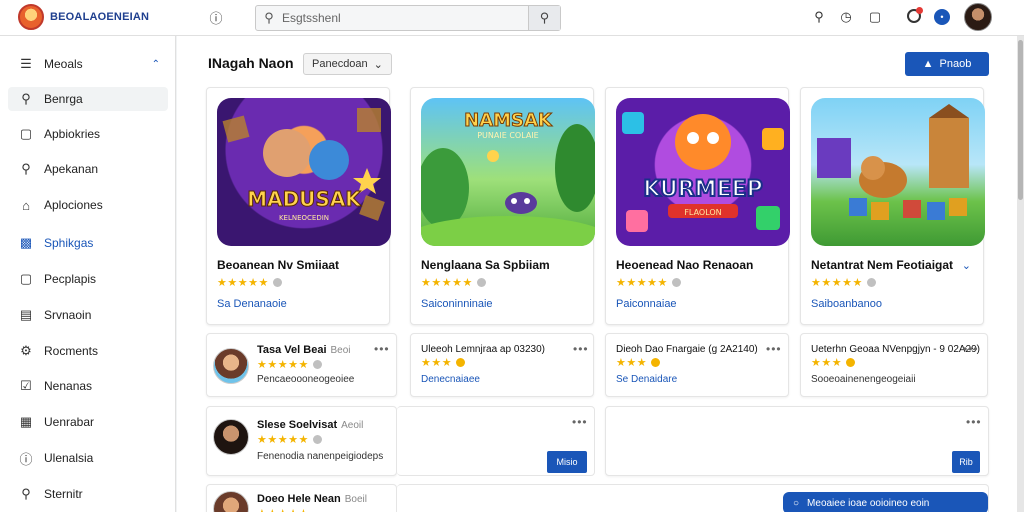 This screenshot has height=512, width=1024. Describe the element at coordinates (898, 172) in the screenshot. I see `game-artwork` at that location.